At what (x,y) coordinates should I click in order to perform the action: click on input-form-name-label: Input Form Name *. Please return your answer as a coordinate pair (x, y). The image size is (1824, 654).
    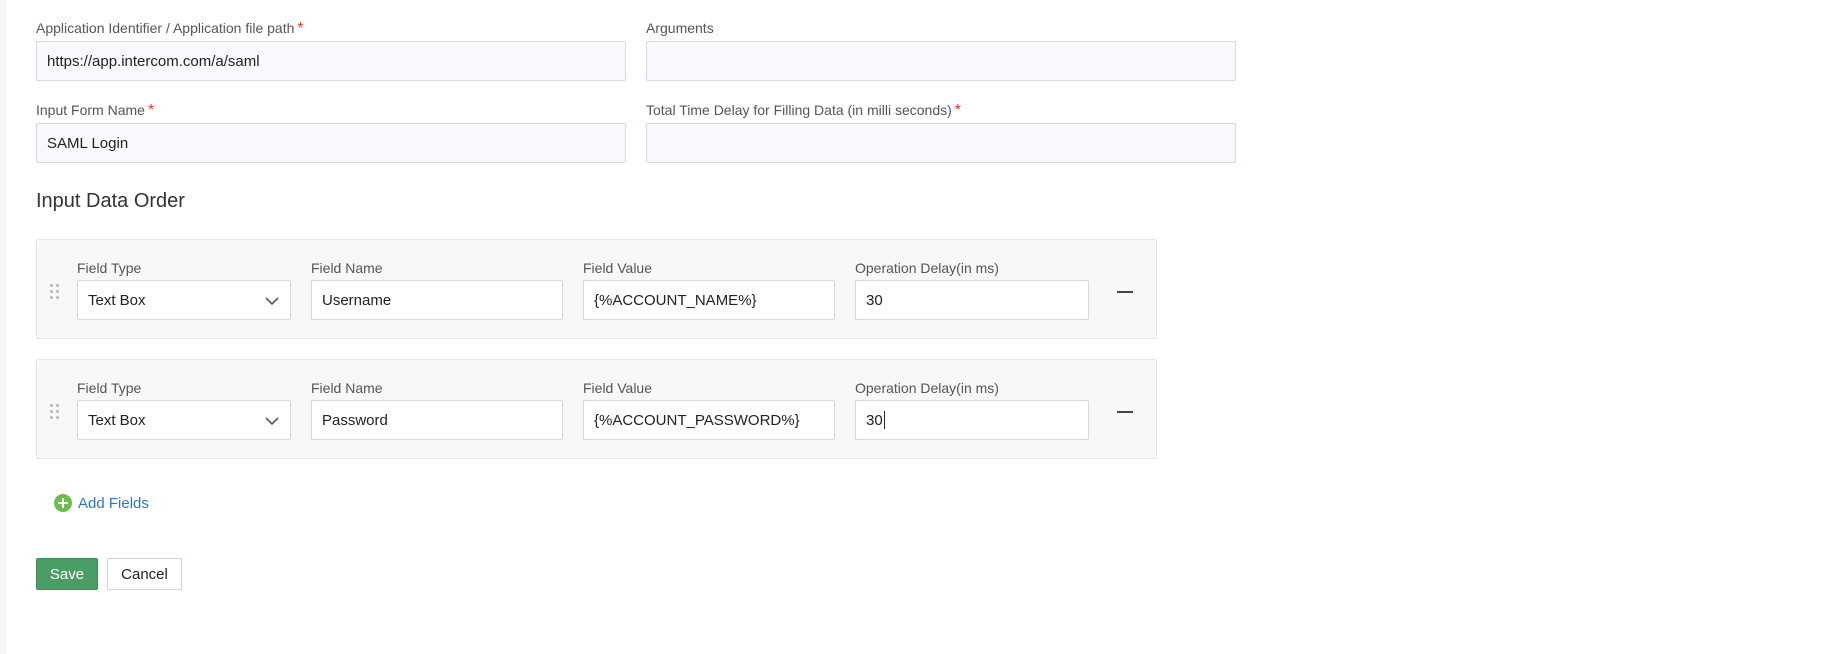
    Looking at the image, I should click on (95, 111).